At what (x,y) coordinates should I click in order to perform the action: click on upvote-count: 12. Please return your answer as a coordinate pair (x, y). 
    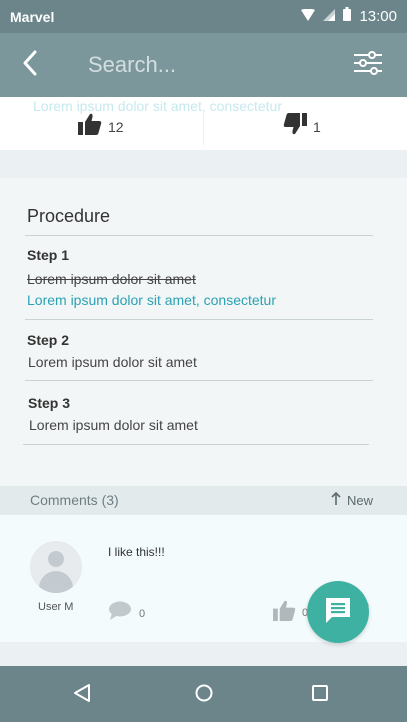
    Looking at the image, I should click on (116, 126).